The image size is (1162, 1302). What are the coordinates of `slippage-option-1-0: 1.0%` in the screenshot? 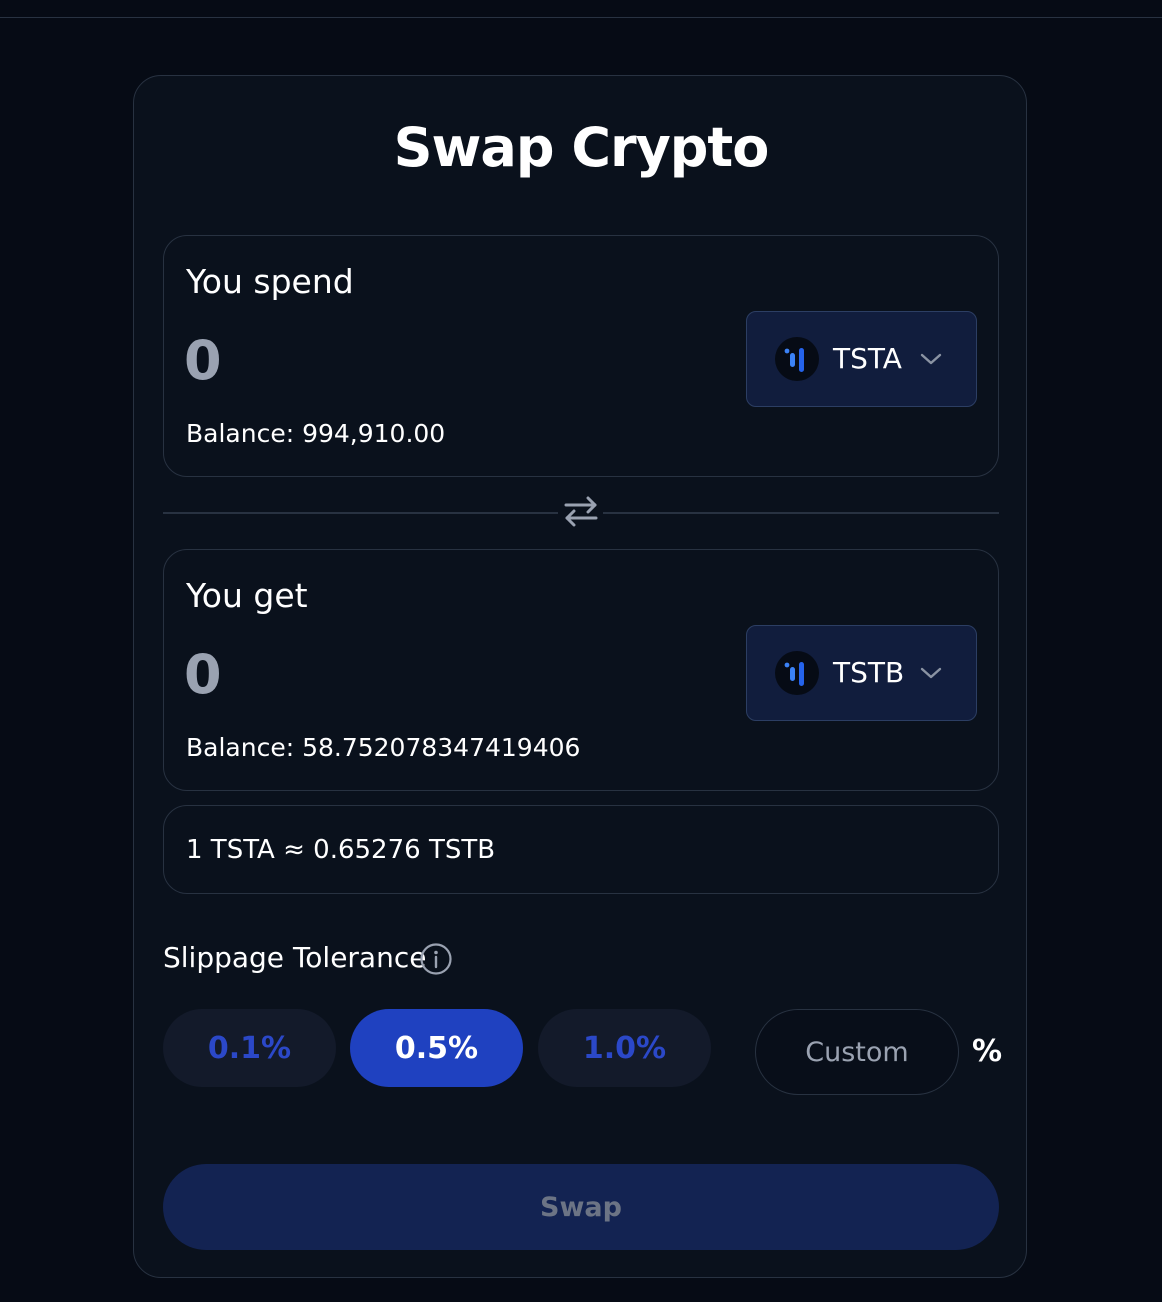 It's located at (624, 1048).